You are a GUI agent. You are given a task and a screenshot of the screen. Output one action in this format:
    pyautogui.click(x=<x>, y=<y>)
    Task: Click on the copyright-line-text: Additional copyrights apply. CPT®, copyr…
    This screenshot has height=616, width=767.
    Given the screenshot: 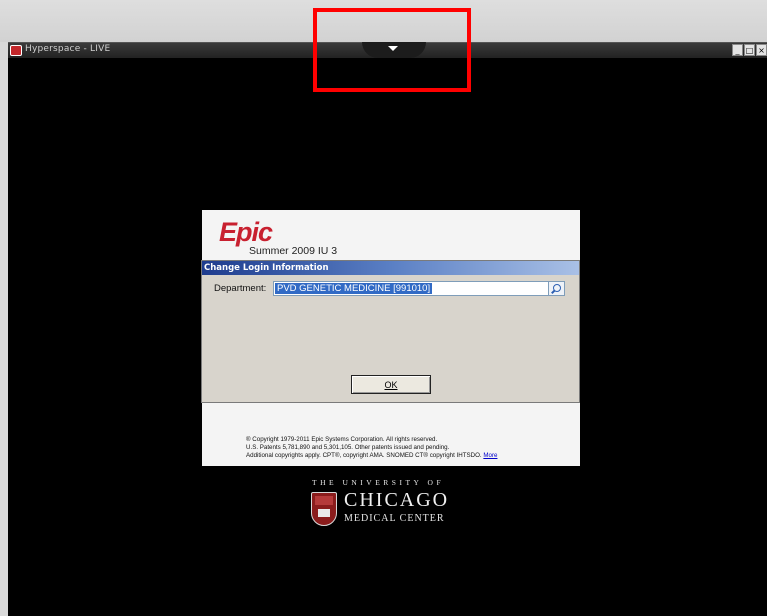 What is the action you would take?
    pyautogui.click(x=364, y=455)
    